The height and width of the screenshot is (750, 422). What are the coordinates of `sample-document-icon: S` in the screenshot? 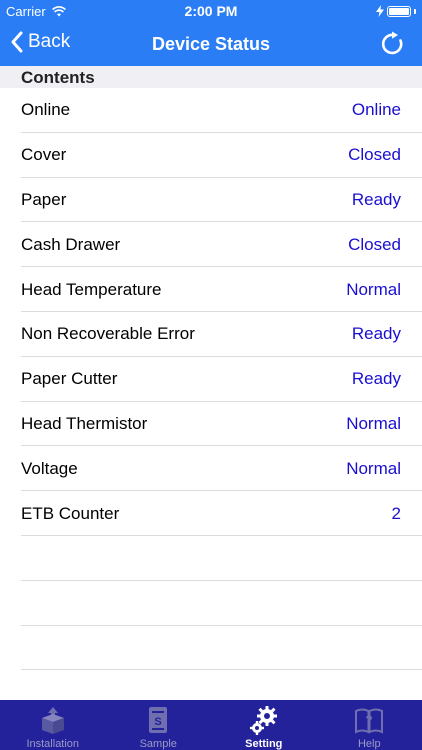 It's located at (158, 720).